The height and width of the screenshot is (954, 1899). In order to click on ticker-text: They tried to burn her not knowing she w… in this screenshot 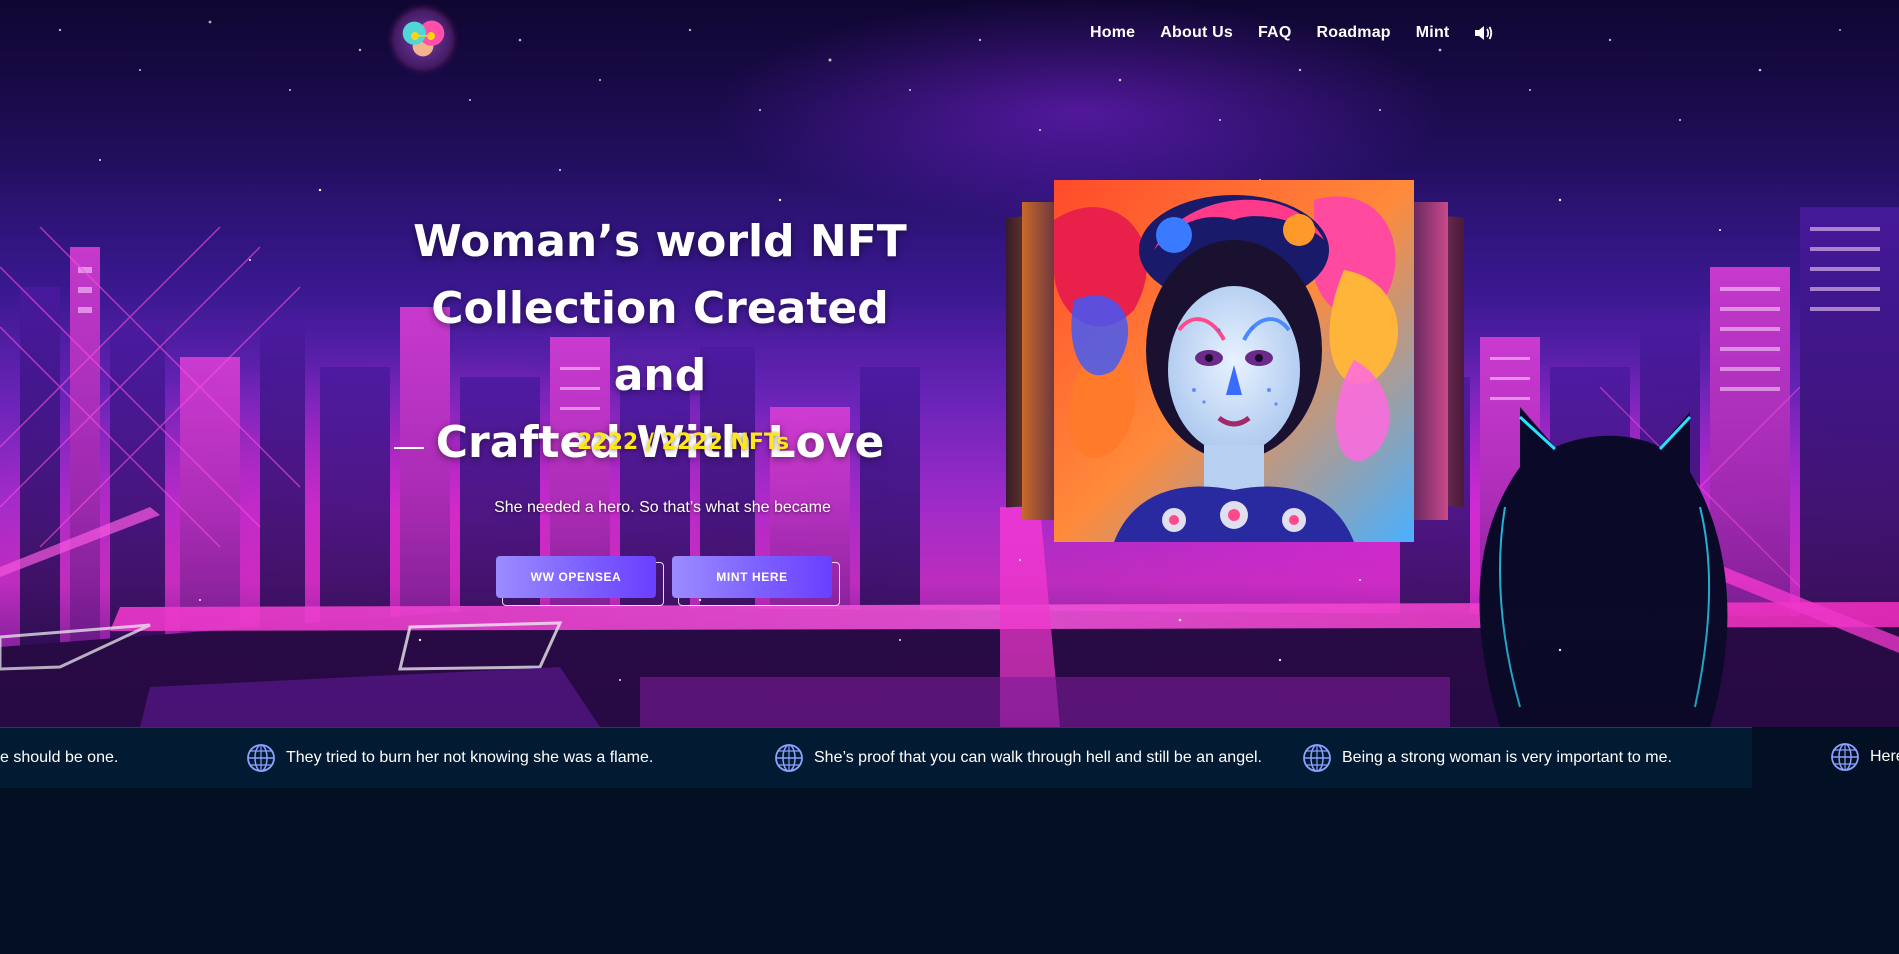, I will do `click(470, 757)`.